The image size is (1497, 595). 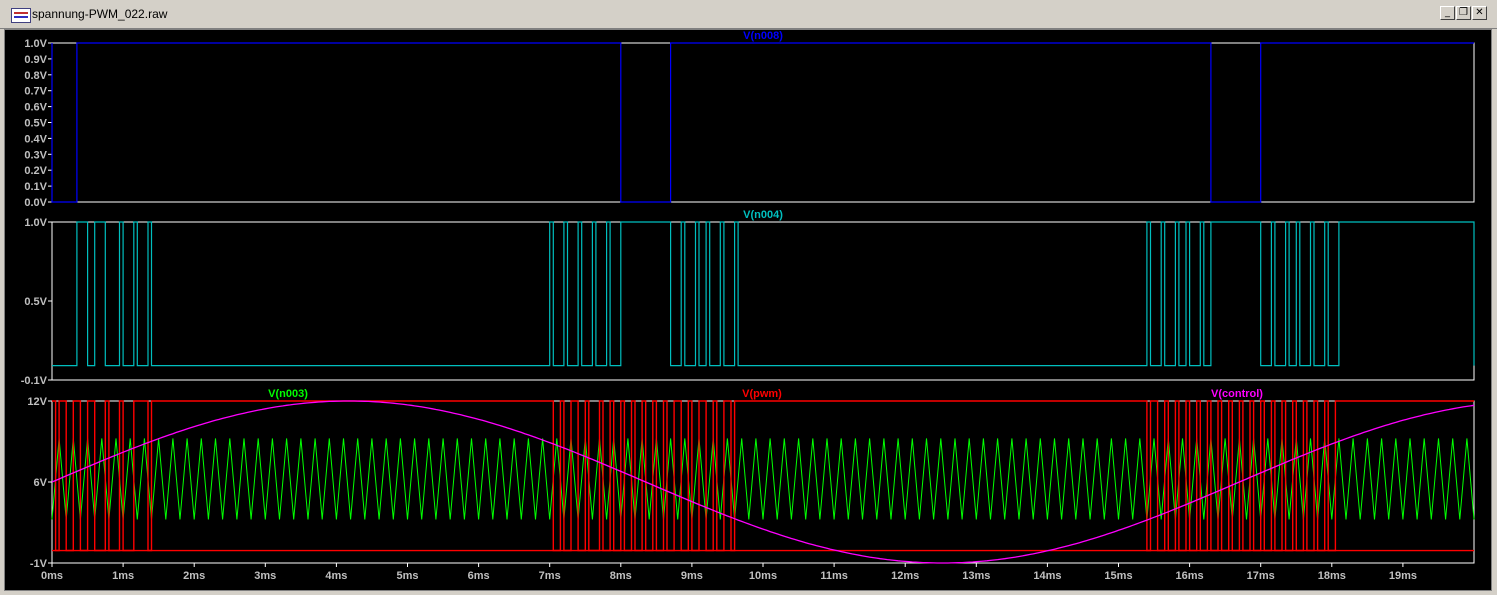 I want to click on x-tick-label: 9ms, so click(x=692, y=576).